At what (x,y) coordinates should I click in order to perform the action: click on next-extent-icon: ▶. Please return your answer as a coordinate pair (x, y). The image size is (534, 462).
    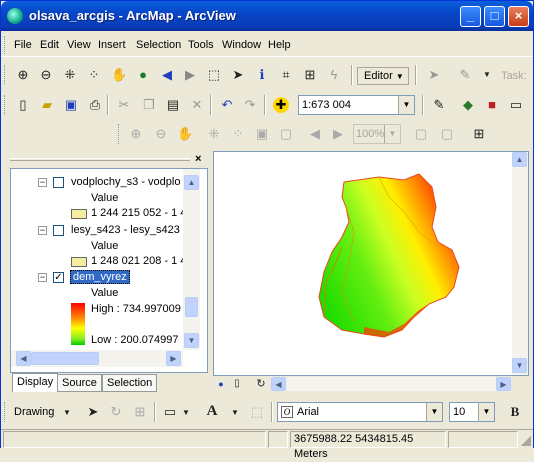
    Looking at the image, I should click on (338, 134).